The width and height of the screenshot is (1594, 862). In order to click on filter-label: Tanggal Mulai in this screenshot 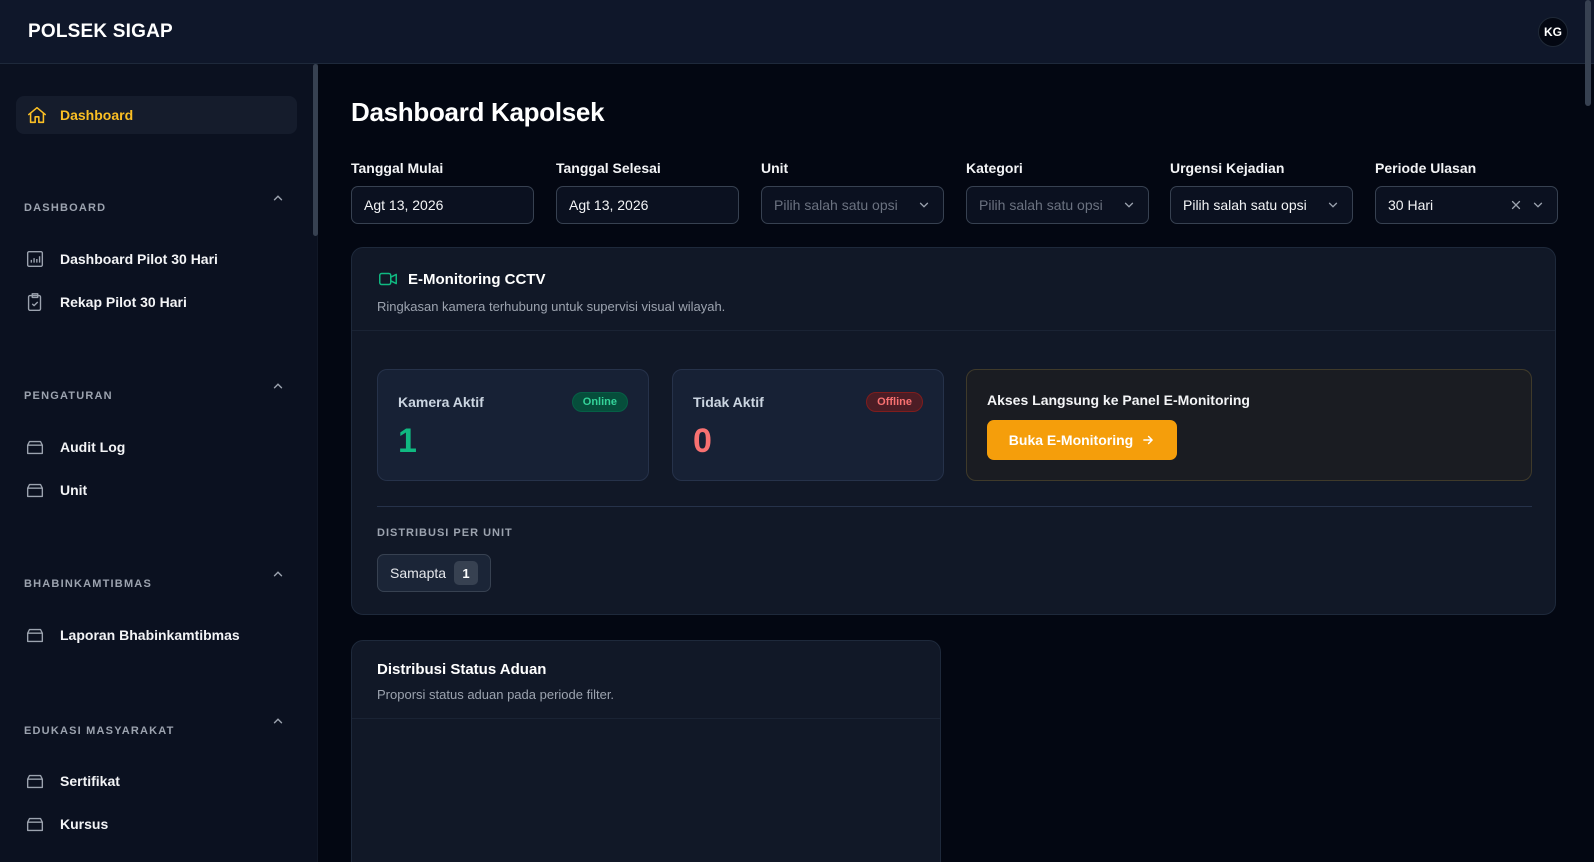, I will do `click(397, 168)`.